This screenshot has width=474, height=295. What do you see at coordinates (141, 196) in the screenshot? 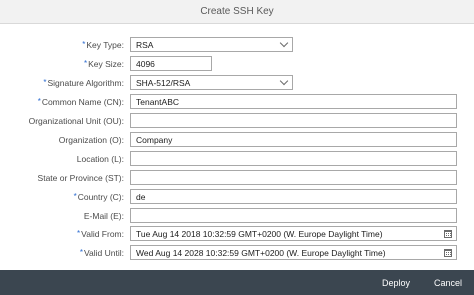
I see `country-value: de` at bounding box center [141, 196].